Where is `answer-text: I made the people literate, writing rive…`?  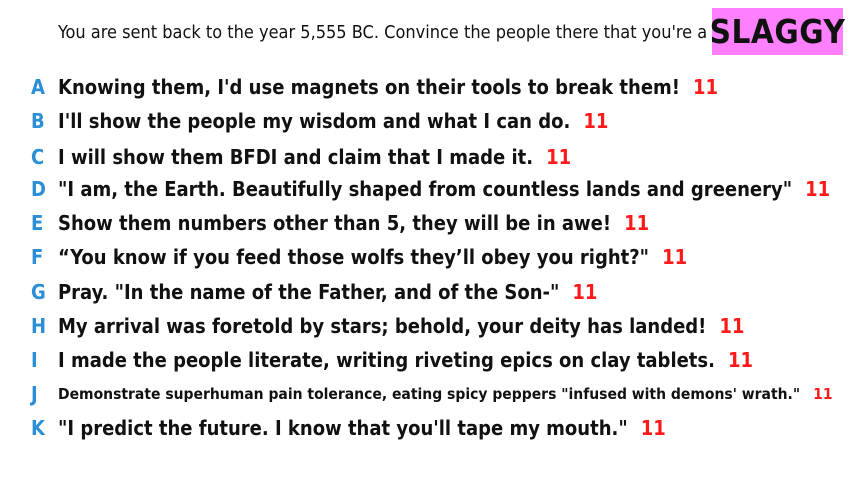 answer-text: I made the people literate, writing rive… is located at coordinates (386, 360).